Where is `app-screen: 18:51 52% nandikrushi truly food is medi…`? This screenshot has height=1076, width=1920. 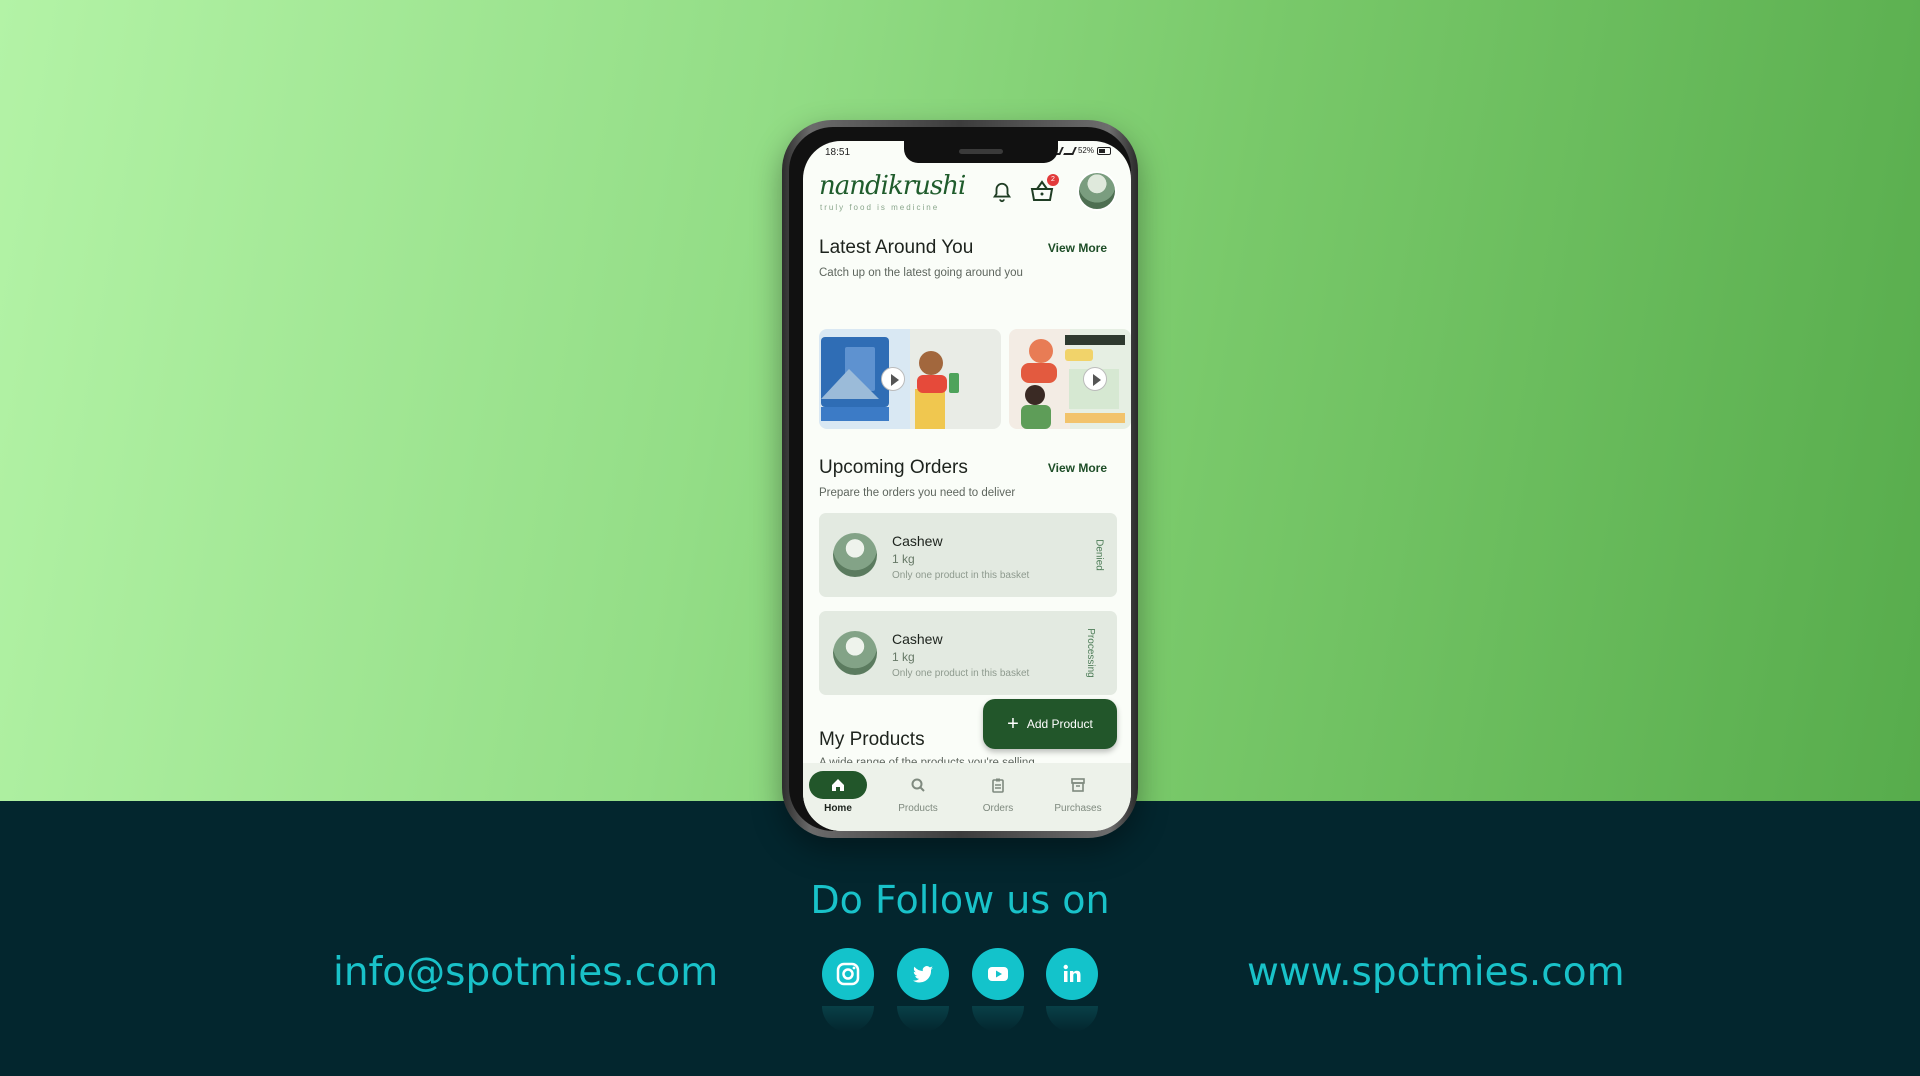 app-screen: 18:51 52% nandikrushi truly food is medi… is located at coordinates (967, 486).